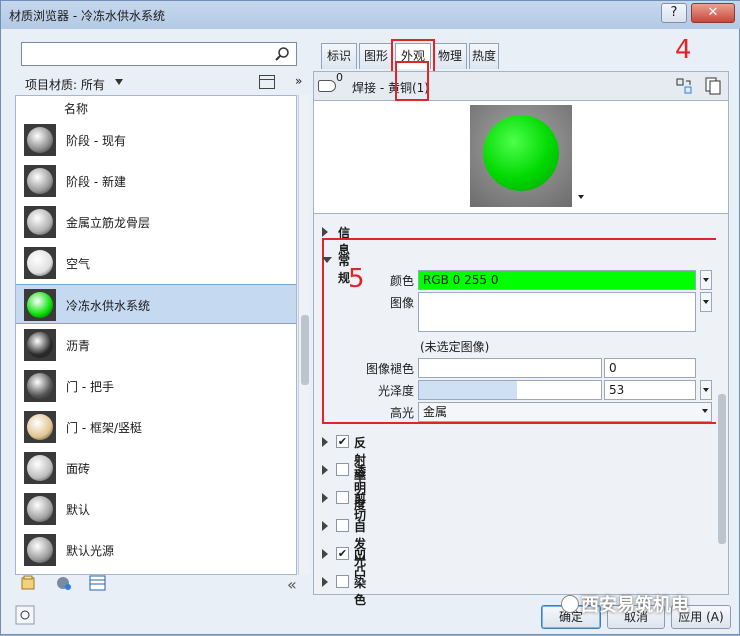 The height and width of the screenshot is (636, 740). I want to click on color-dropdown, so click(706, 280).